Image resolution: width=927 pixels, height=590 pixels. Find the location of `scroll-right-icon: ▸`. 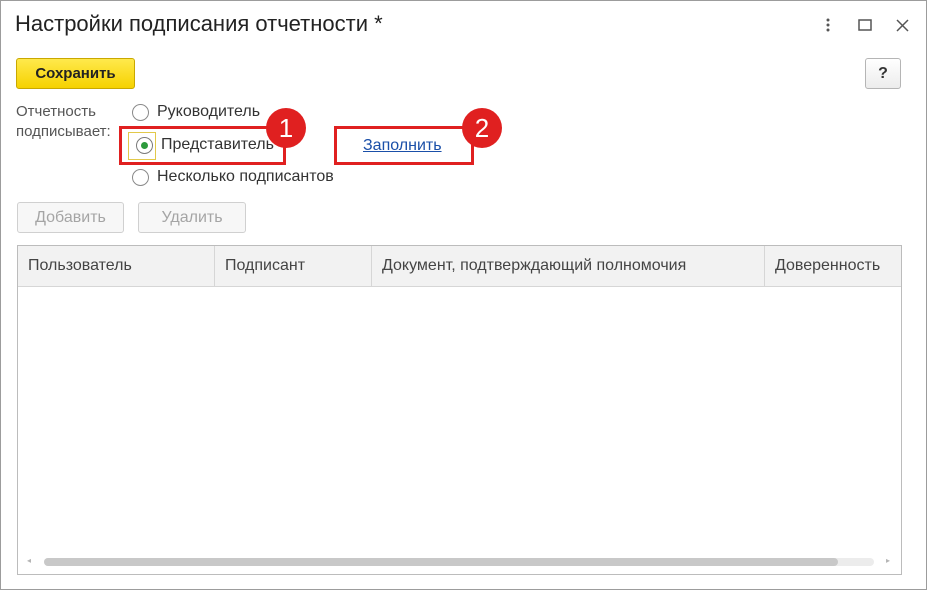

scroll-right-icon: ▸ is located at coordinates (888, 560).